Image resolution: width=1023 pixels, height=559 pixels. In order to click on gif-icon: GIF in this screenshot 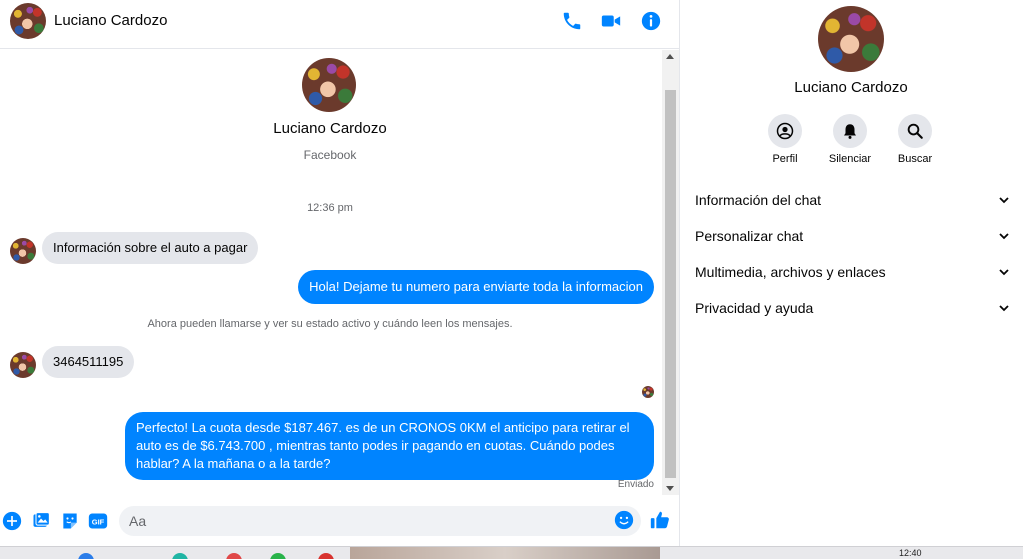, I will do `click(98, 521)`.